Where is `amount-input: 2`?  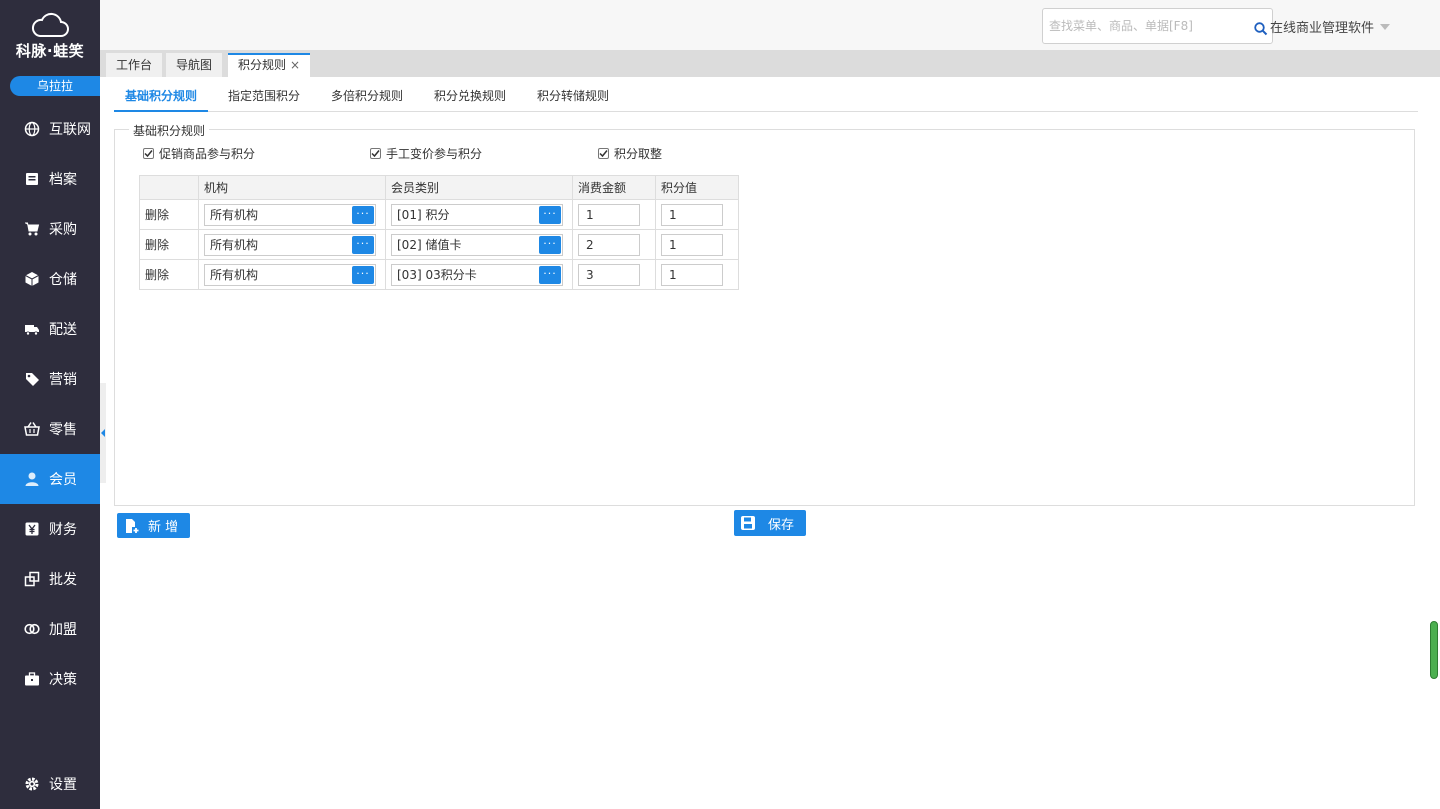 amount-input: 2 is located at coordinates (609, 244).